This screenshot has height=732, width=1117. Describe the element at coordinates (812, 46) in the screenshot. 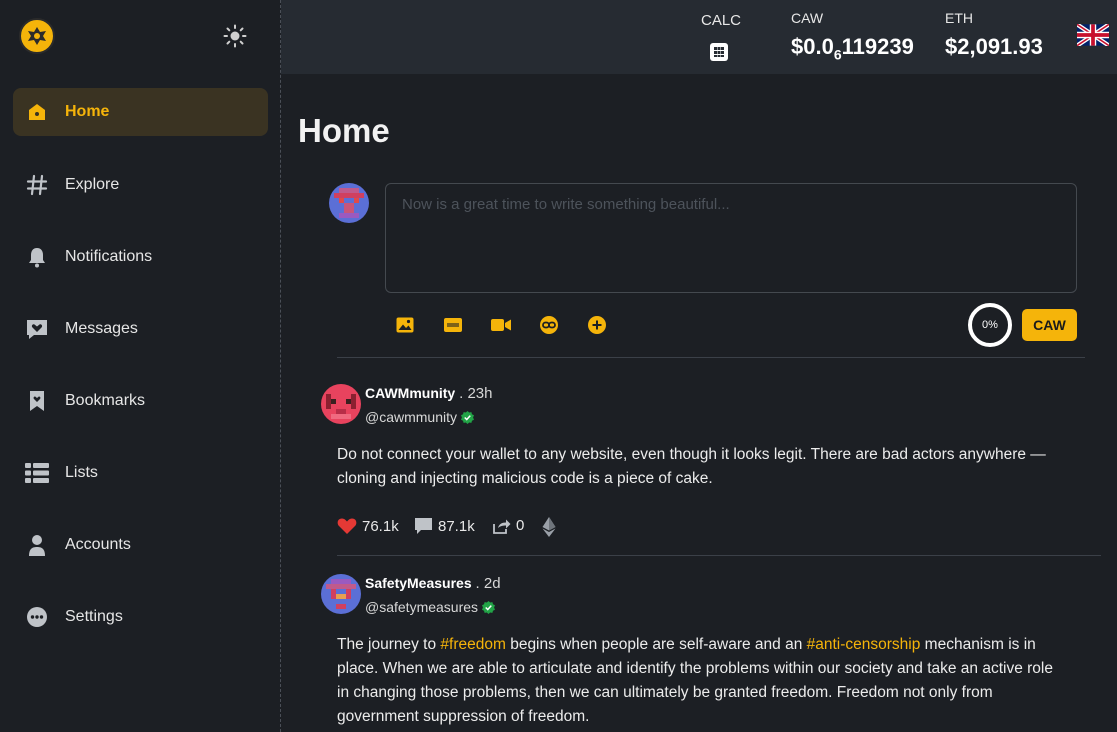

I see `caw-price-prefix: $0.0` at that location.